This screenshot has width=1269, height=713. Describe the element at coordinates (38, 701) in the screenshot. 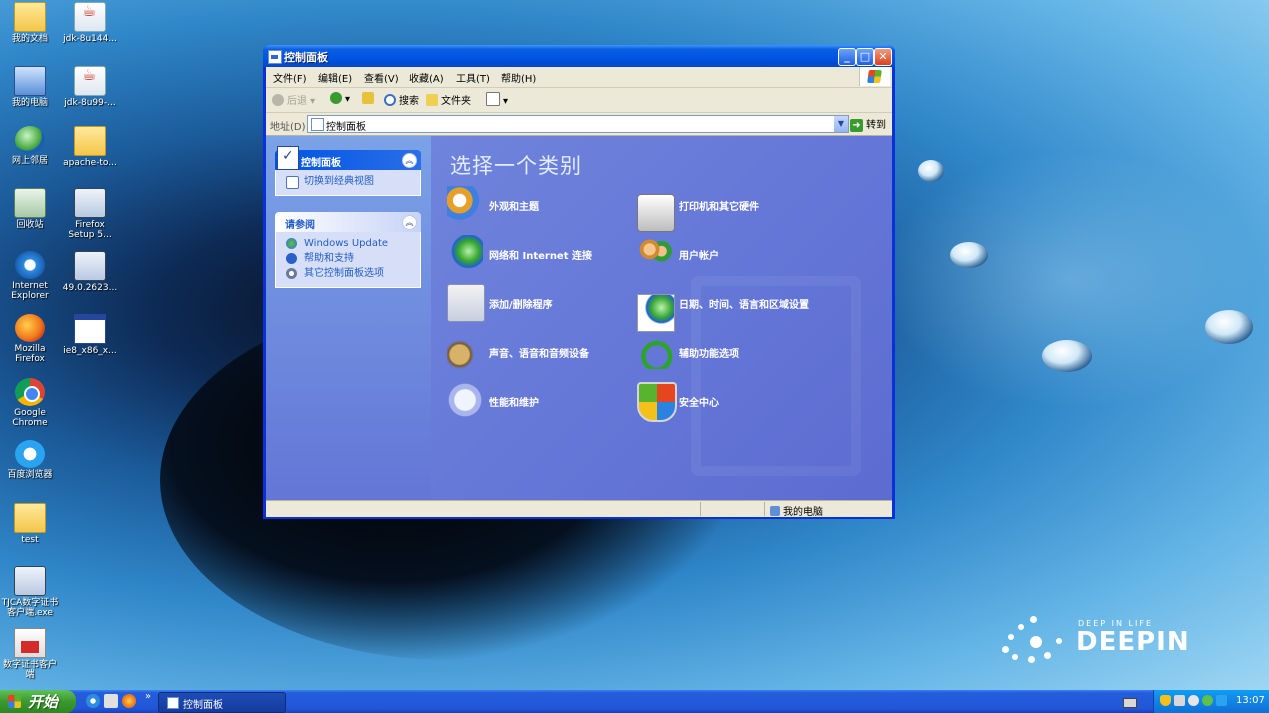

I see `start-button: 开始` at that location.